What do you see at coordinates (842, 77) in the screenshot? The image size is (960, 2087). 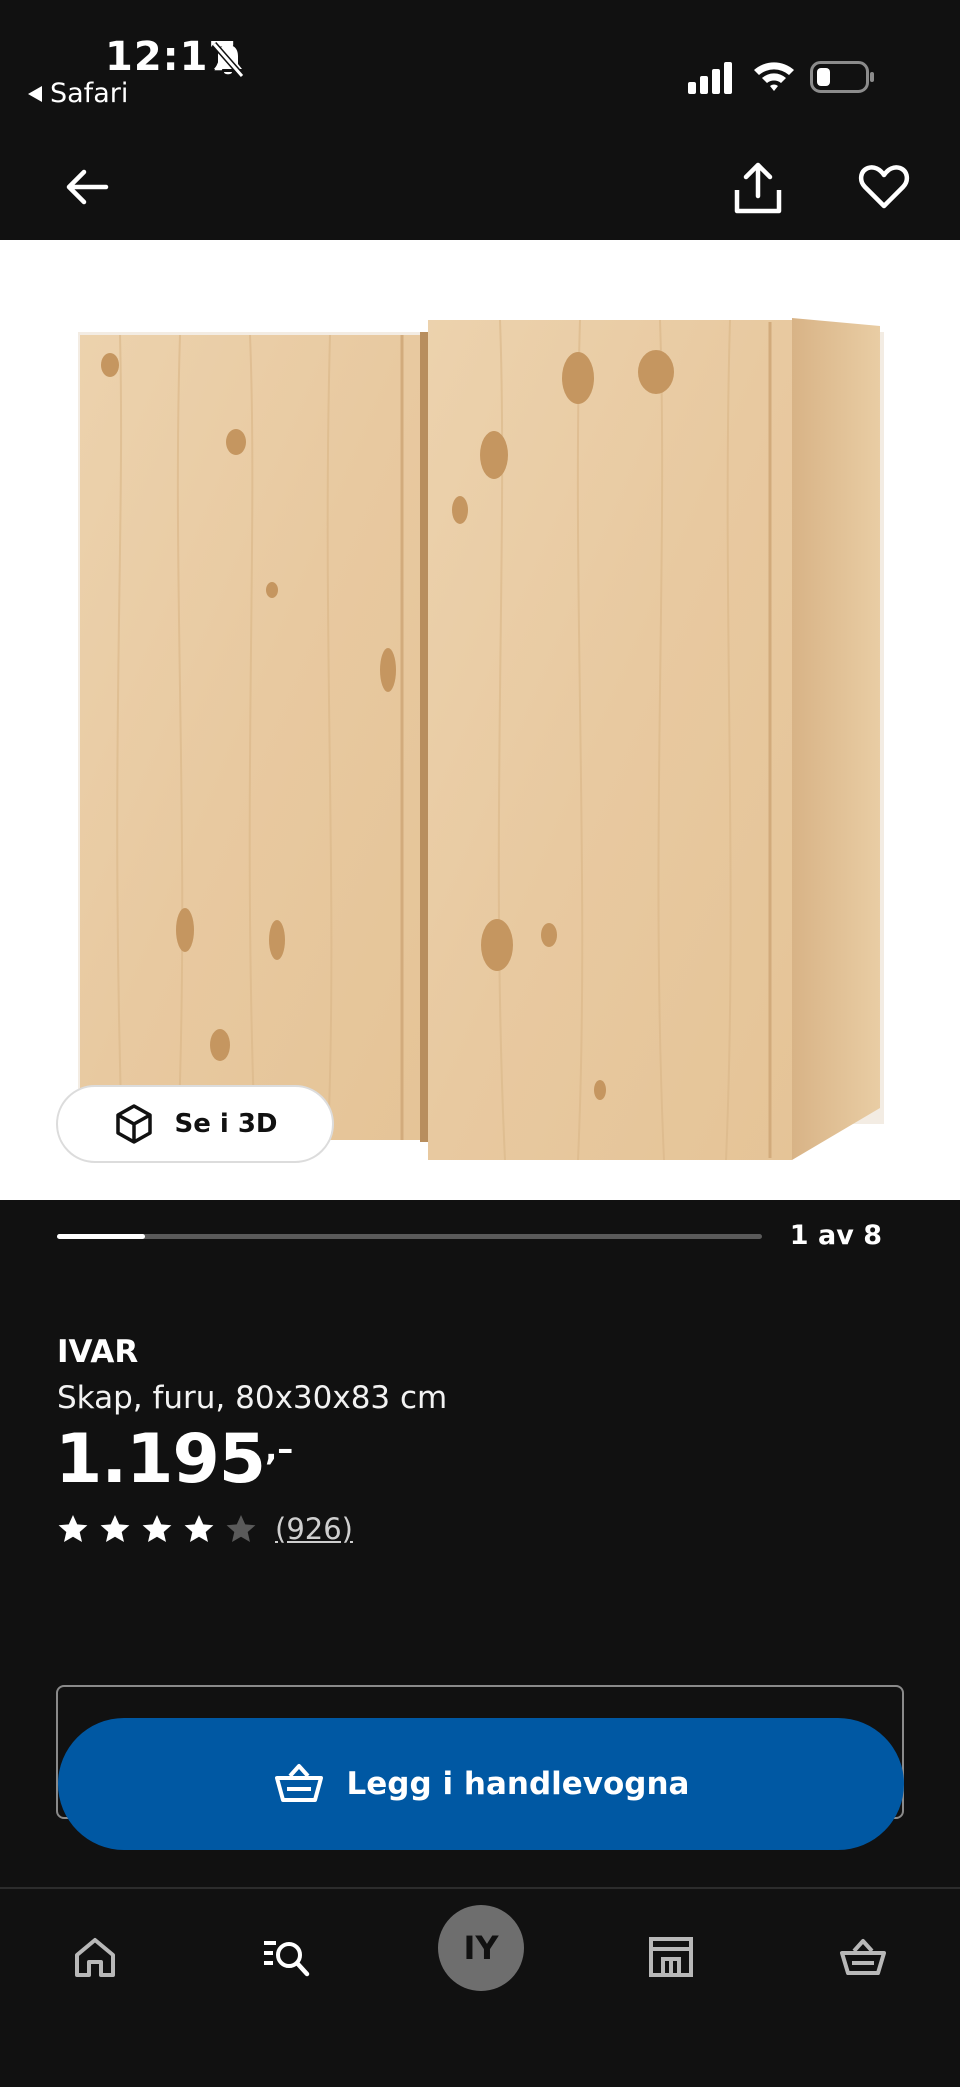 I see `battery-icon` at bounding box center [842, 77].